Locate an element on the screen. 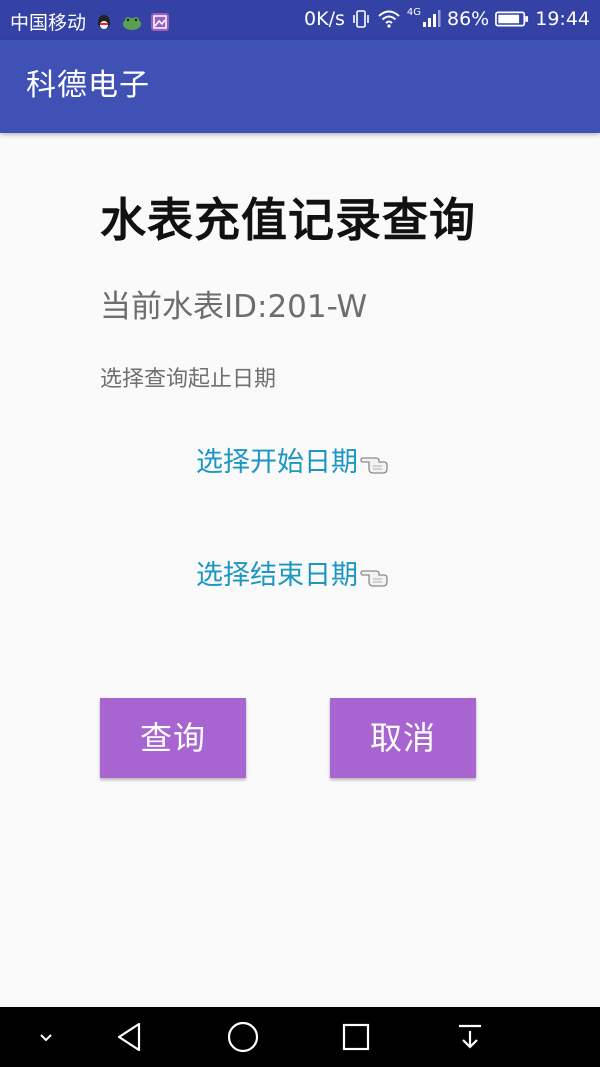 Image resolution: width=600 pixels, height=1067 pixels. collapse-chevron-icon is located at coordinates (46, 1038).